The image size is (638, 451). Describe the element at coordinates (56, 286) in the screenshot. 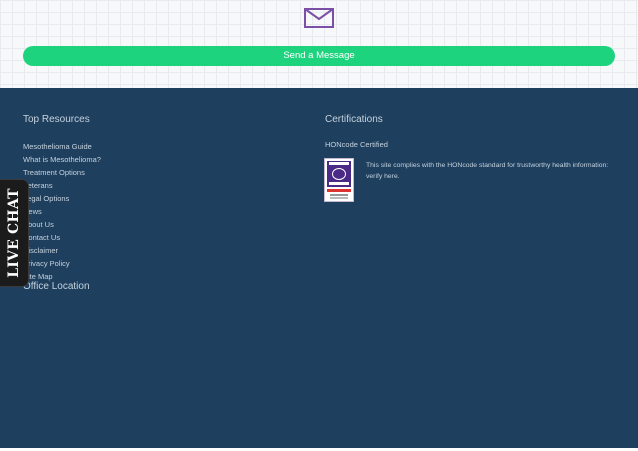

I see `office-location-heading: Office Location` at that location.